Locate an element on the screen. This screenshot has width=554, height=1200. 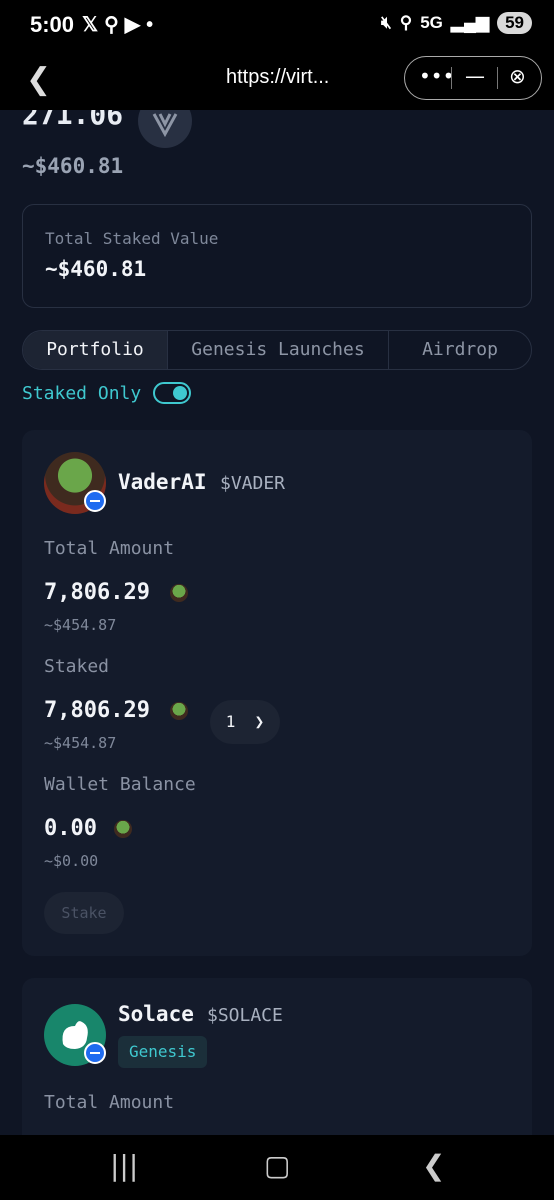
back-arrow-icon: ❮ is located at coordinates (38, 79).